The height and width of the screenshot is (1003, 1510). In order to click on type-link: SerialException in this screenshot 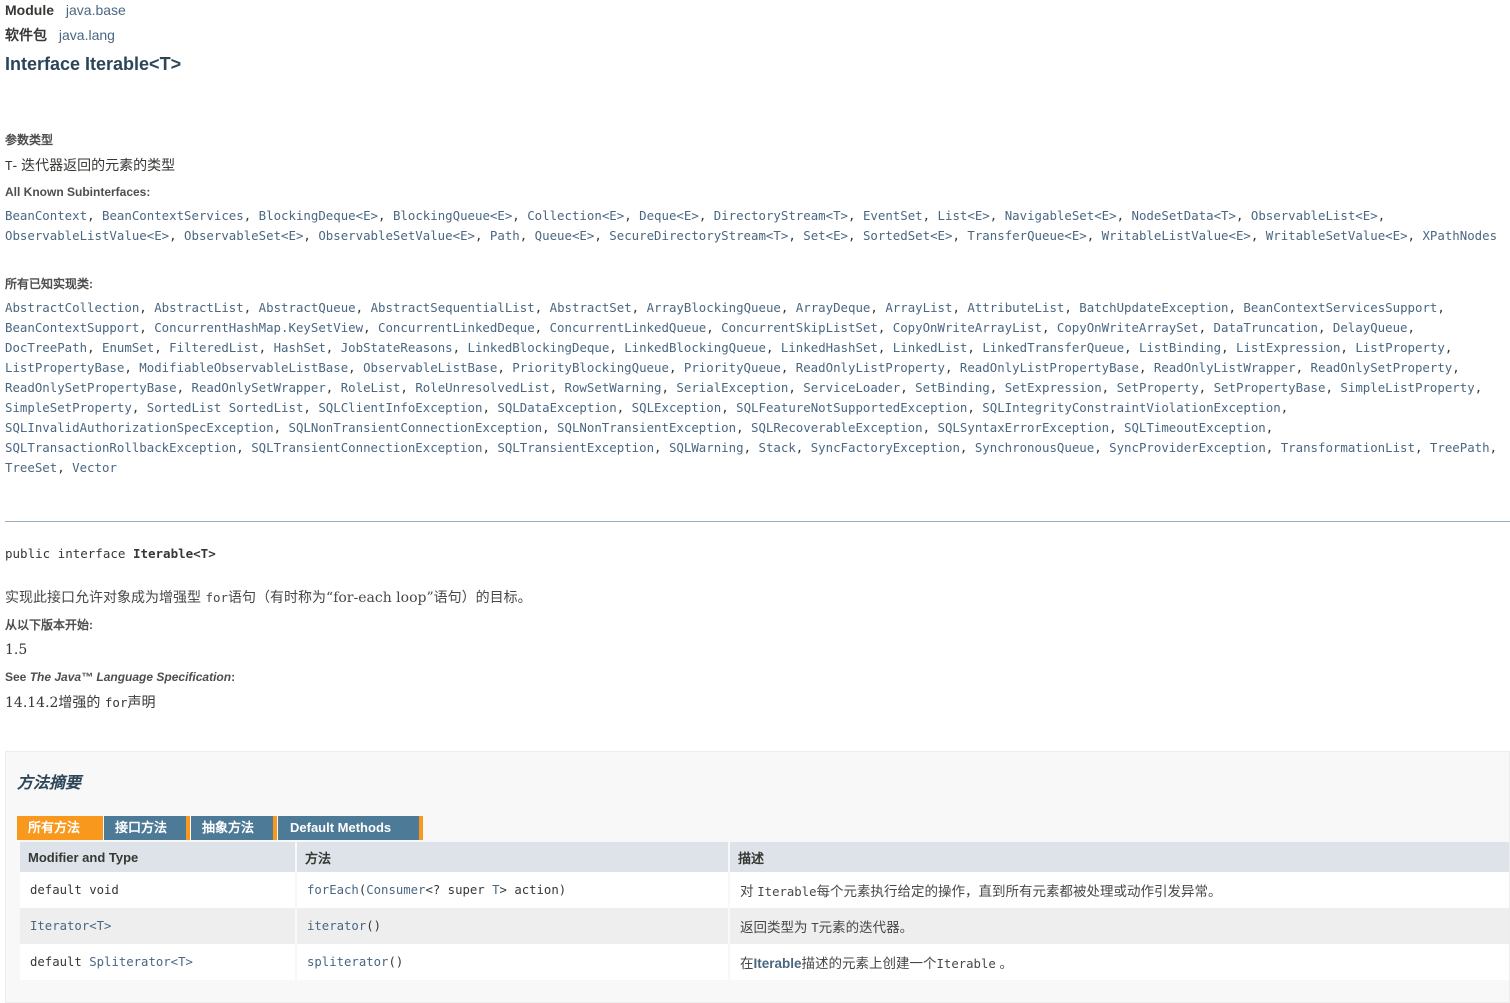, I will do `click(732, 387)`.